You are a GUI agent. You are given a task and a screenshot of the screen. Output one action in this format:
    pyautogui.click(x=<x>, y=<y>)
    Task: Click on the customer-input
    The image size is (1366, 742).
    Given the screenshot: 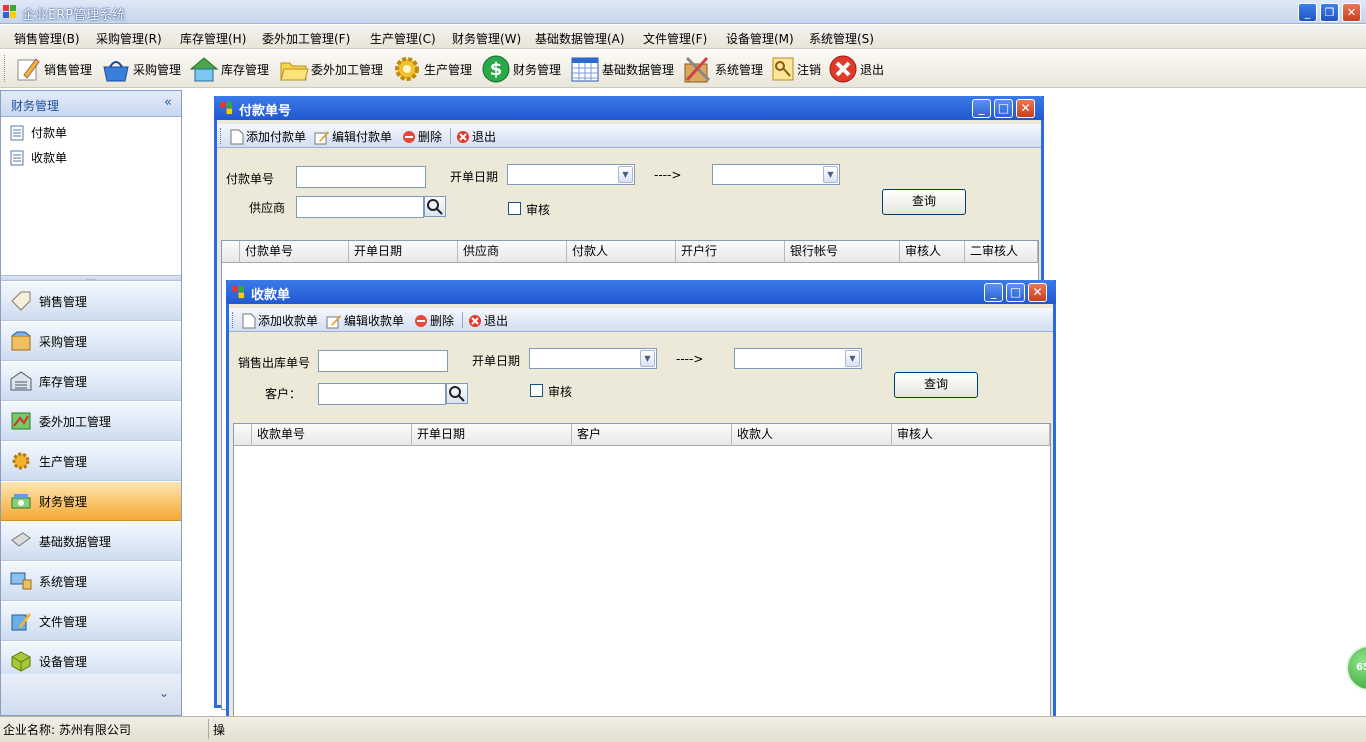 What is the action you would take?
    pyautogui.click(x=382, y=394)
    